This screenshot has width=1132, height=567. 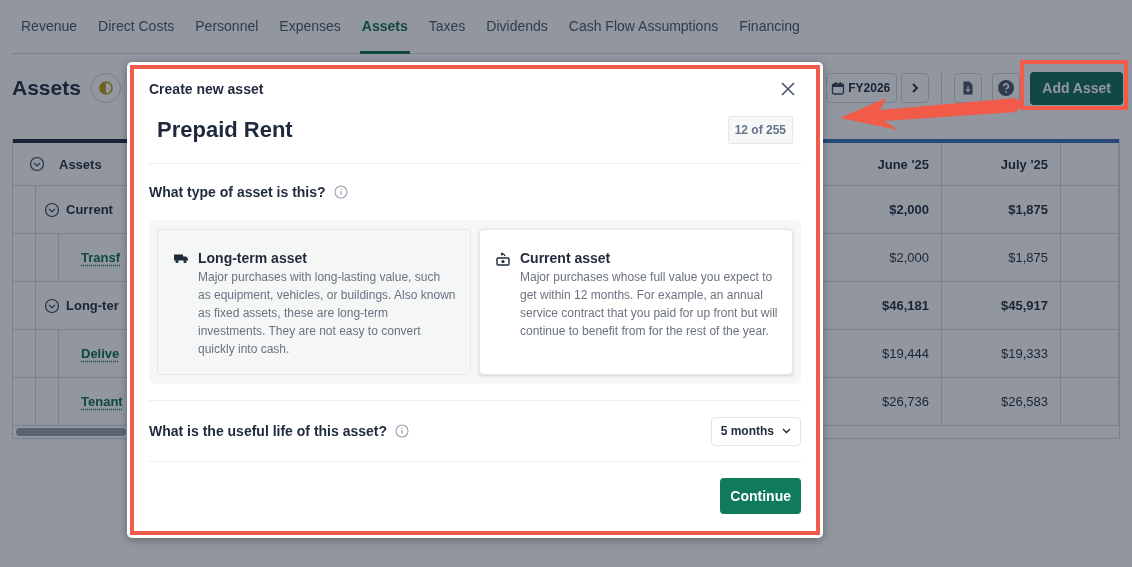 What do you see at coordinates (105, 88) in the screenshot?
I see `half-circle-icon` at bounding box center [105, 88].